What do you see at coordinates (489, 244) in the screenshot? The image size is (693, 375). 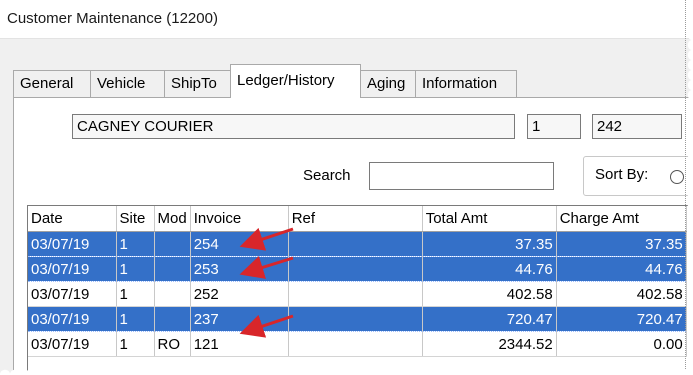 I see `cell-total-amt: 37.35` at bounding box center [489, 244].